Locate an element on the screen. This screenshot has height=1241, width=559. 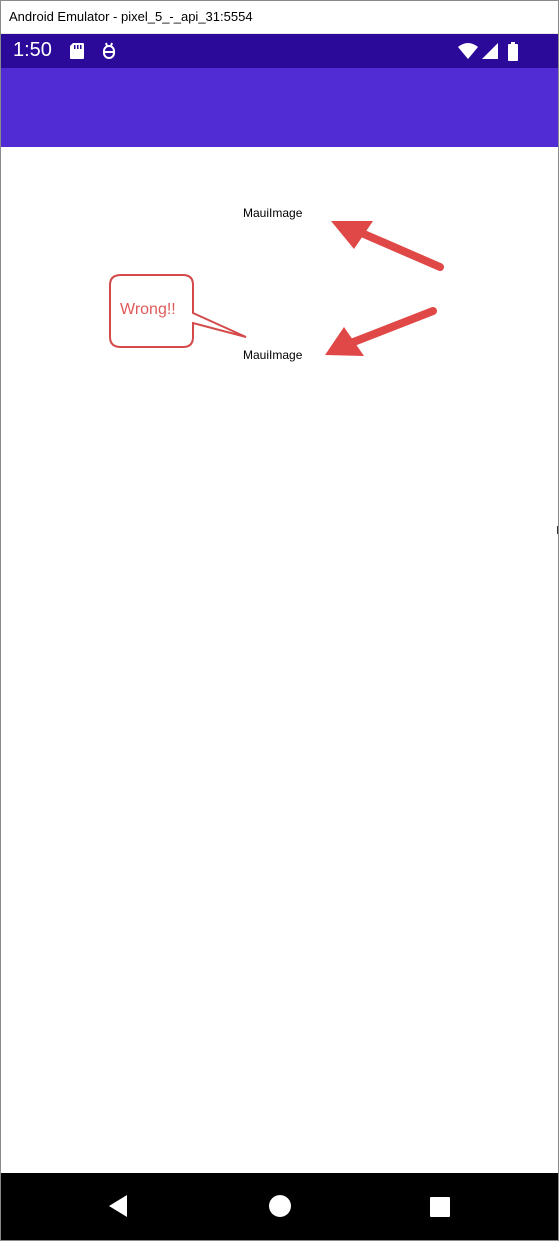
navigation-bar is located at coordinates (279, 1206).